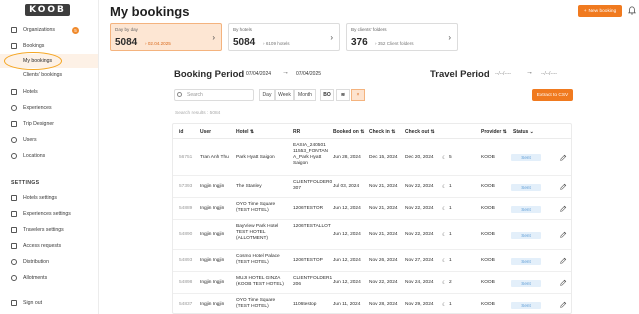 This screenshot has width=639, height=314. I want to click on booking-period-to-date: 07/04/2025, so click(308, 74).